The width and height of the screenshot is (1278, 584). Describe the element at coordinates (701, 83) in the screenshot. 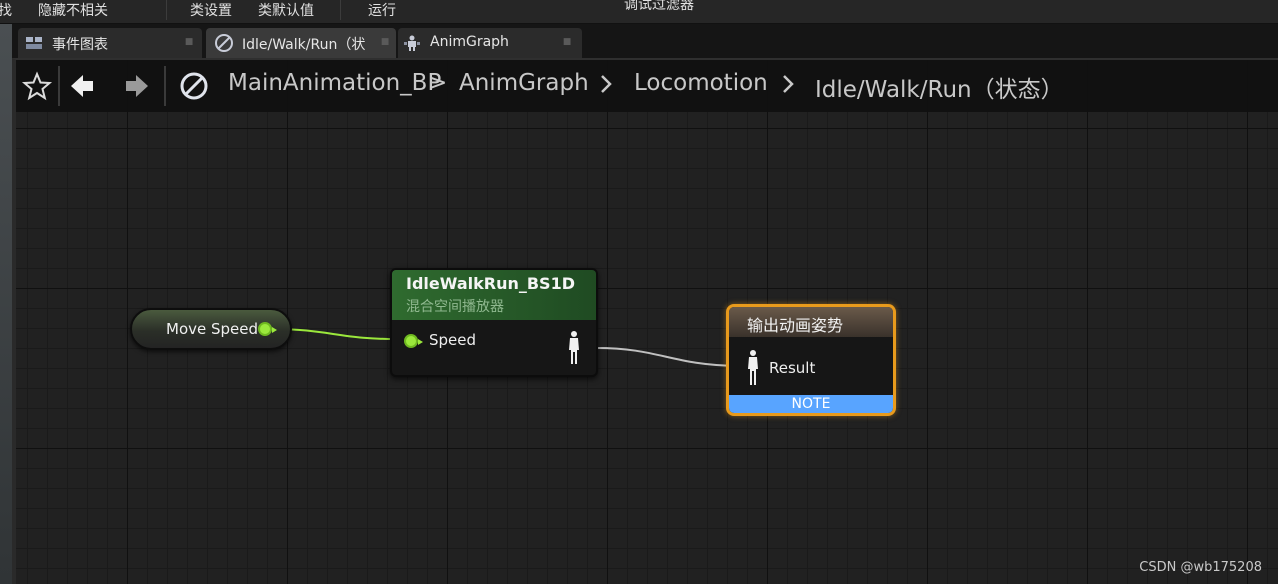

I see `breadcrumb-item-locomotion: Locomotion` at that location.